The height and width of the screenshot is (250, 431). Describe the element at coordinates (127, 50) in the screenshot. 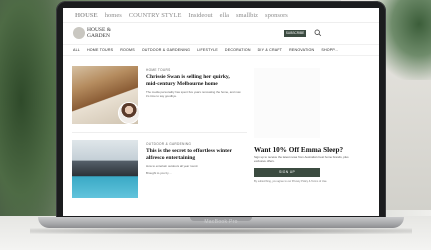

I see `nav-item-rooms: ROOMS` at that location.